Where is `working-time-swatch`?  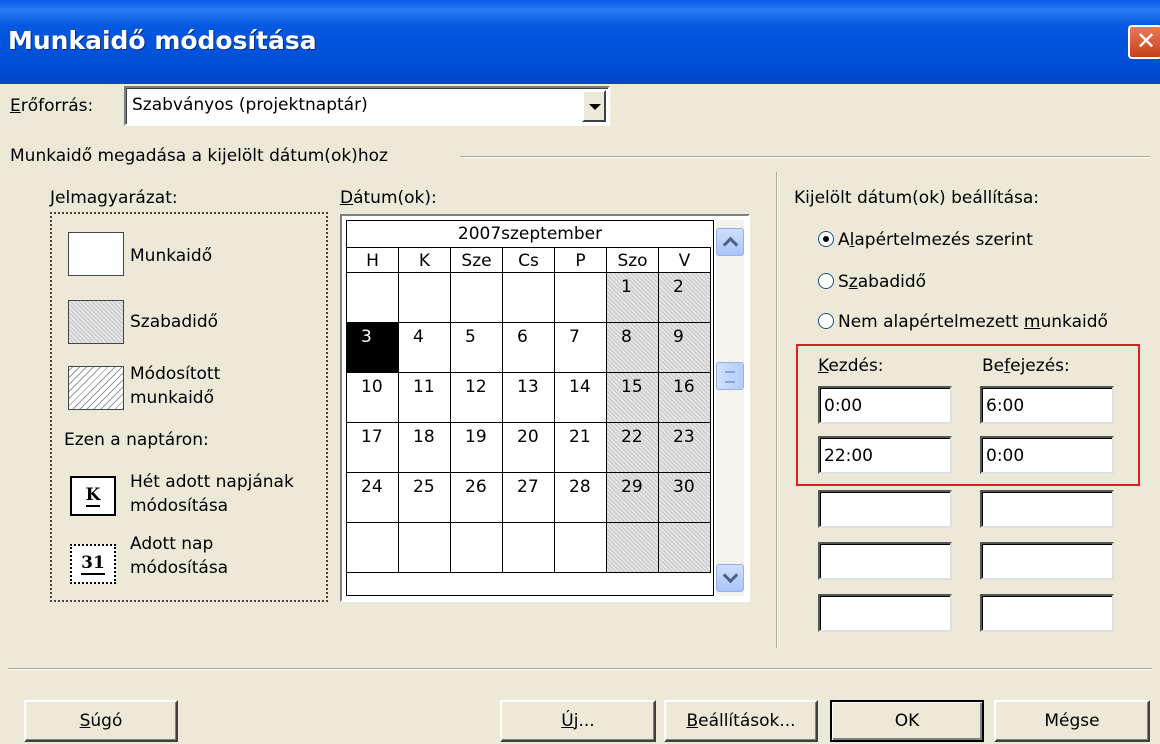
working-time-swatch is located at coordinates (96, 254).